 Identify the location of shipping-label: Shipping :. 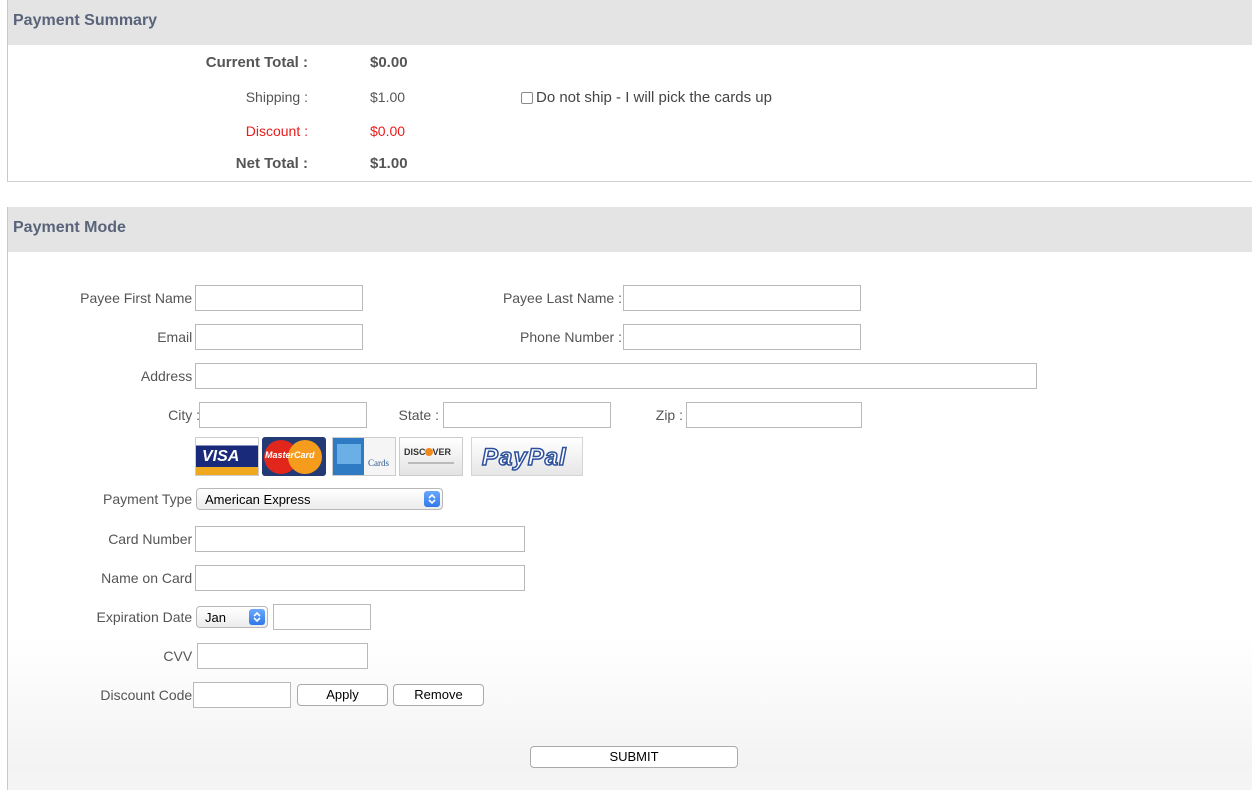
(276, 97).